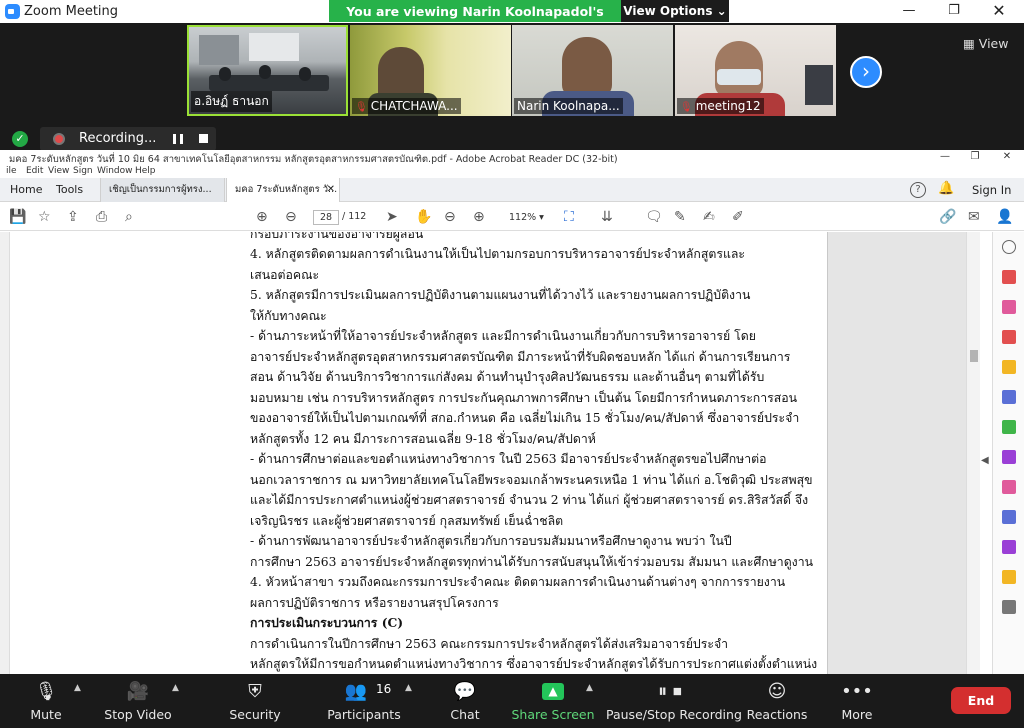  I want to click on end-meeting-button: End, so click(981, 700).